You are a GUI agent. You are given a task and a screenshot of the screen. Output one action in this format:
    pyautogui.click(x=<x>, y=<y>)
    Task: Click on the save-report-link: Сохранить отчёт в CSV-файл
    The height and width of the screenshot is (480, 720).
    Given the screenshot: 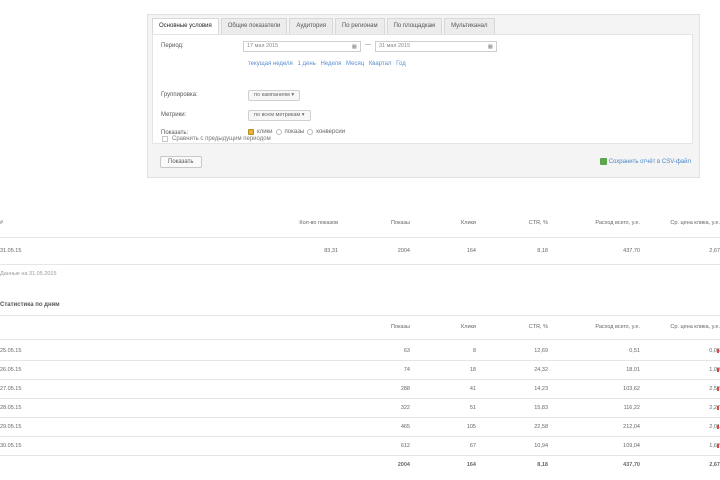 What is the action you would take?
    pyautogui.click(x=645, y=161)
    